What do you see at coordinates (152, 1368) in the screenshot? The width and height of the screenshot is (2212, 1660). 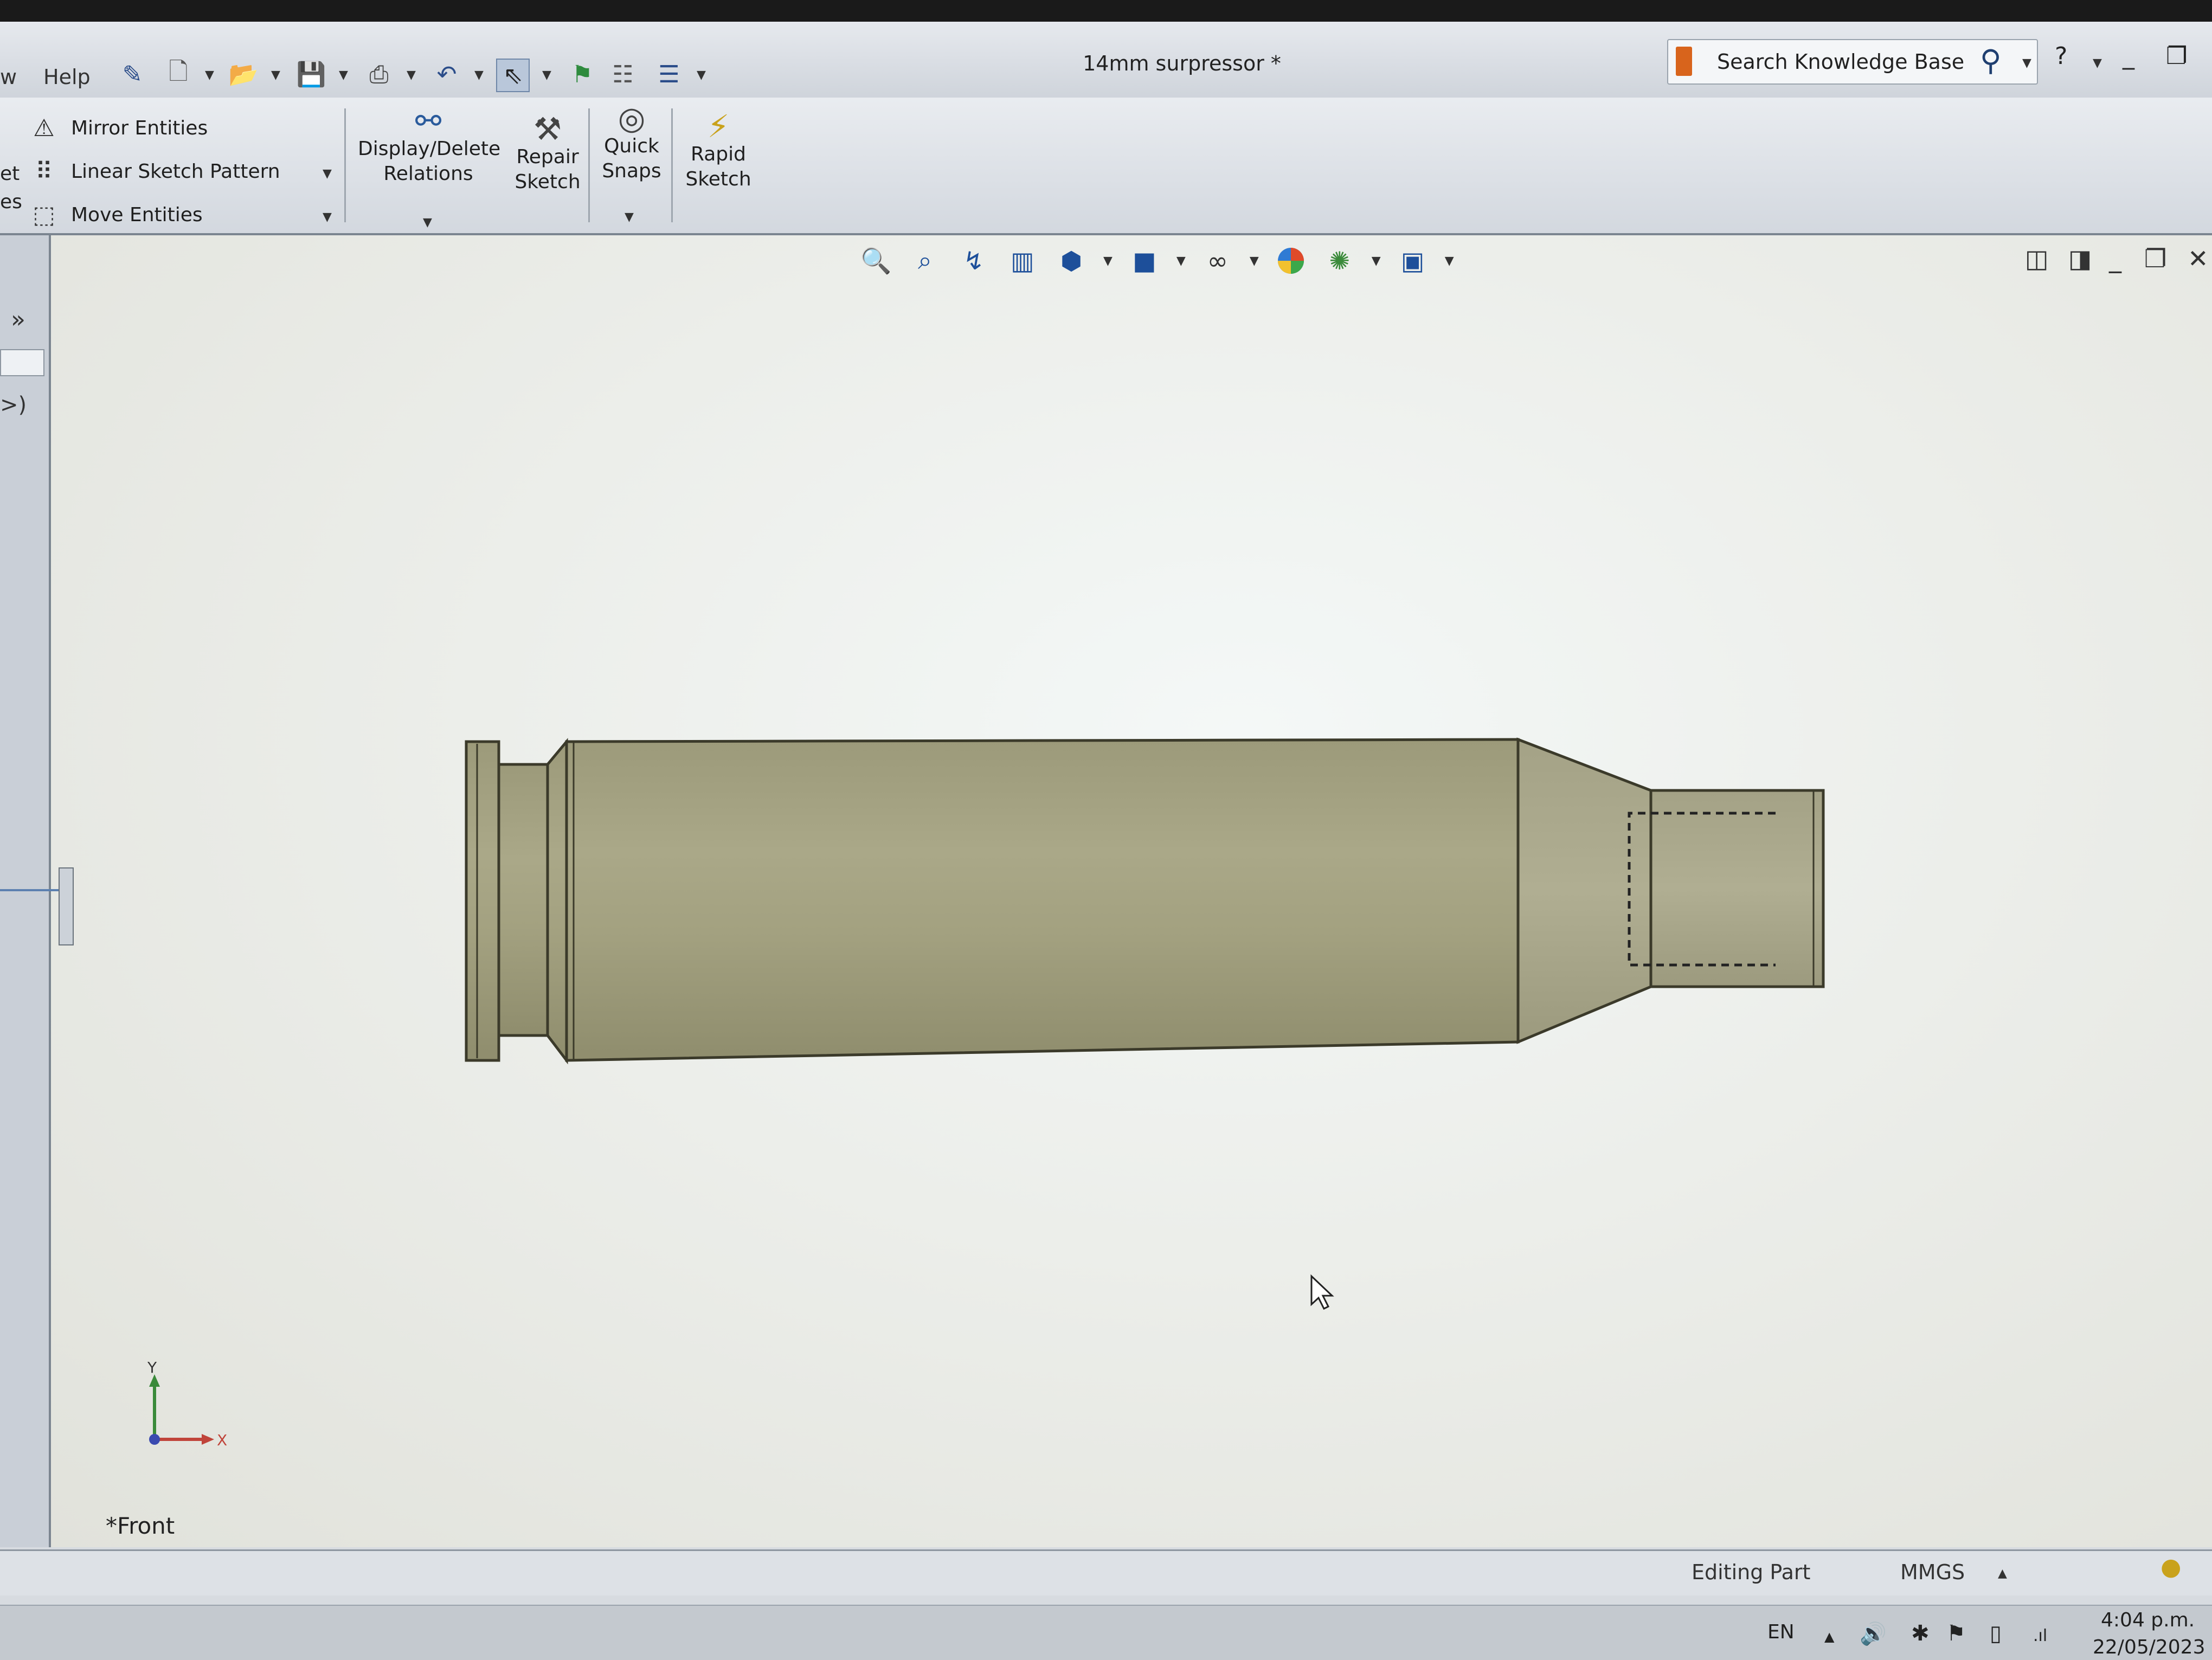 I see `triad-y-label: Y` at bounding box center [152, 1368].